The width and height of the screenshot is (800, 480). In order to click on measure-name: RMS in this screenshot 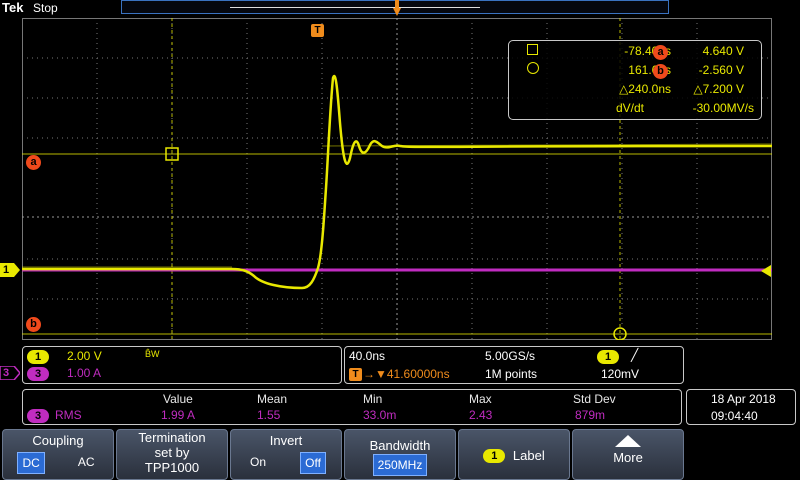, I will do `click(68, 415)`.